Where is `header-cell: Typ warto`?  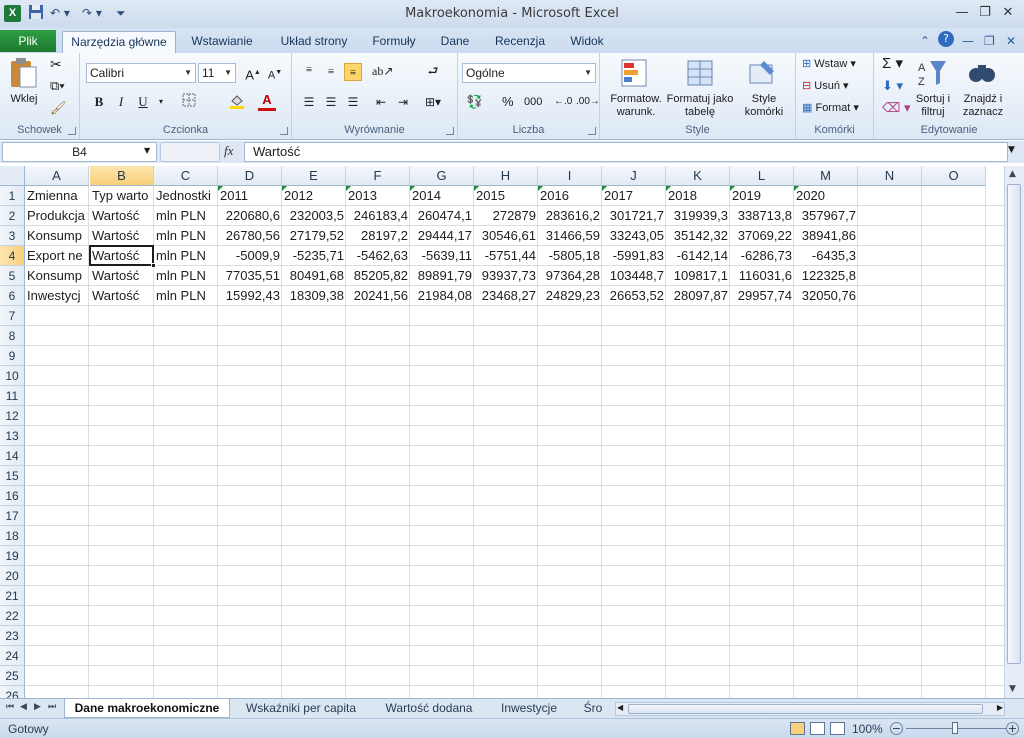
header-cell: Typ warto is located at coordinates (122, 196).